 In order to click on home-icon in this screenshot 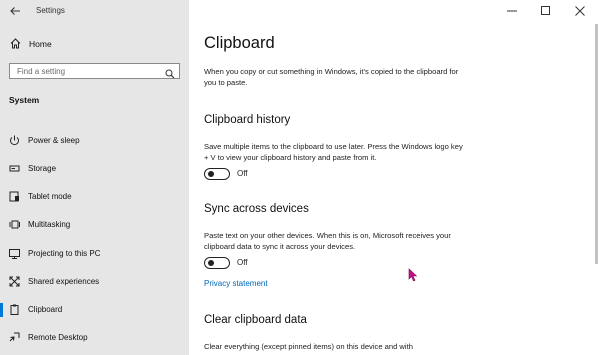, I will do `click(15, 43)`.